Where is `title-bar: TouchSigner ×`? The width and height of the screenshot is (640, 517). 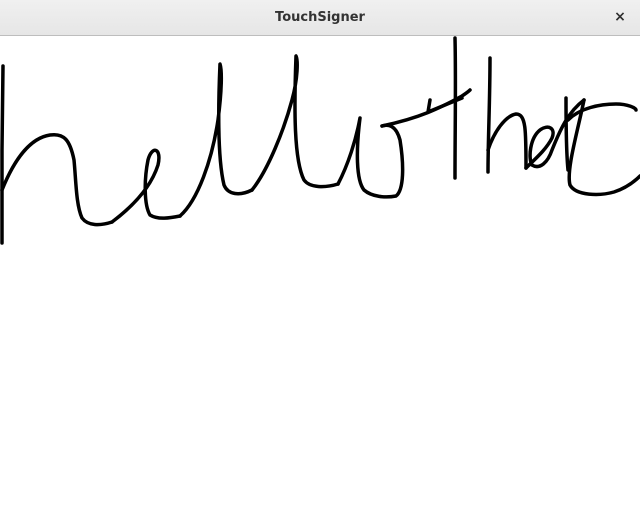
title-bar: TouchSigner × is located at coordinates (320, 18).